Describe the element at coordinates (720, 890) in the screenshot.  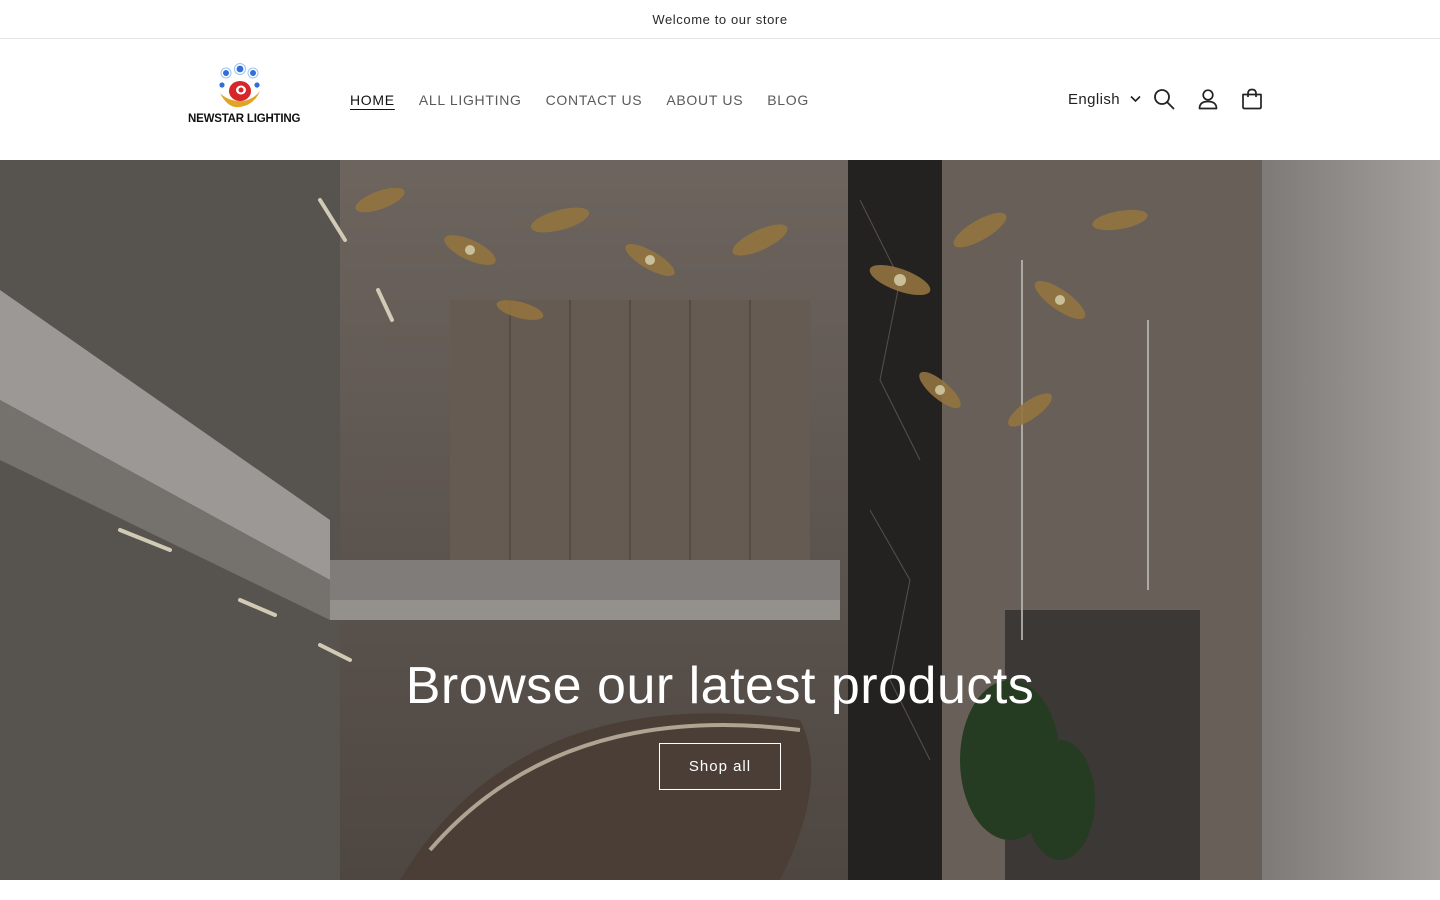
I see `page-bottom-strip` at that location.